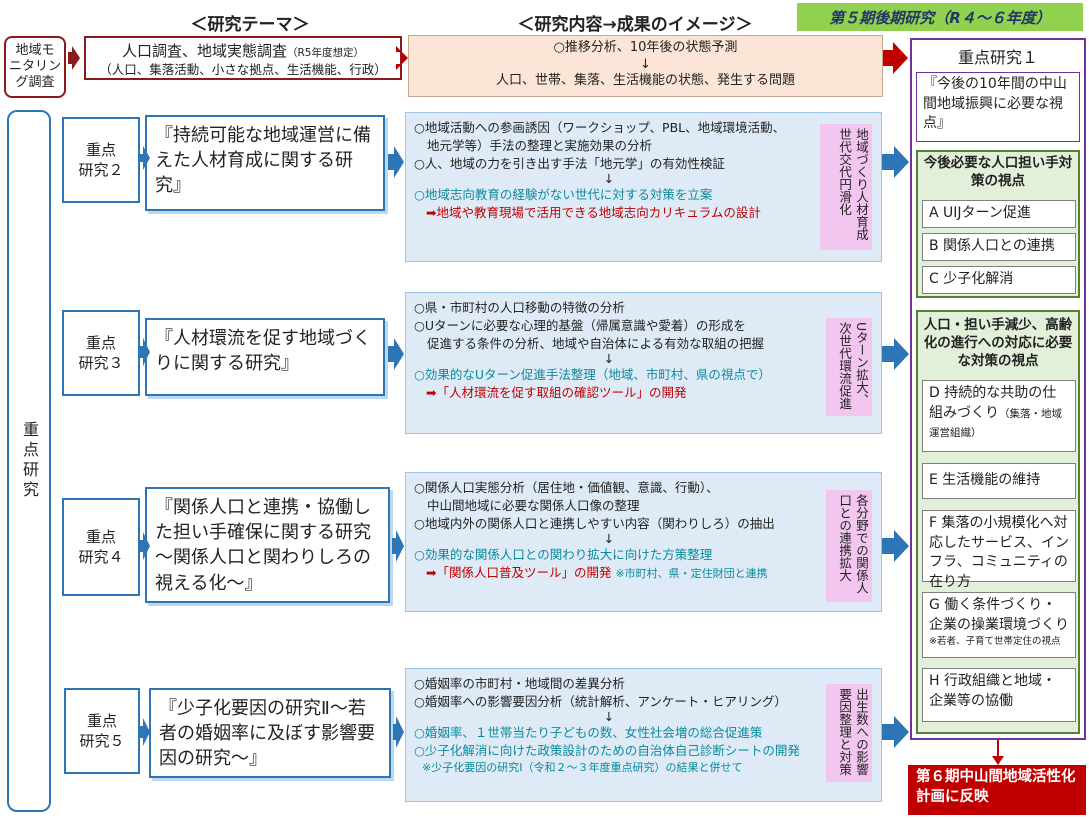  Describe the element at coordinates (895, 354) in the screenshot. I see `research-3-arrow-c` at that location.